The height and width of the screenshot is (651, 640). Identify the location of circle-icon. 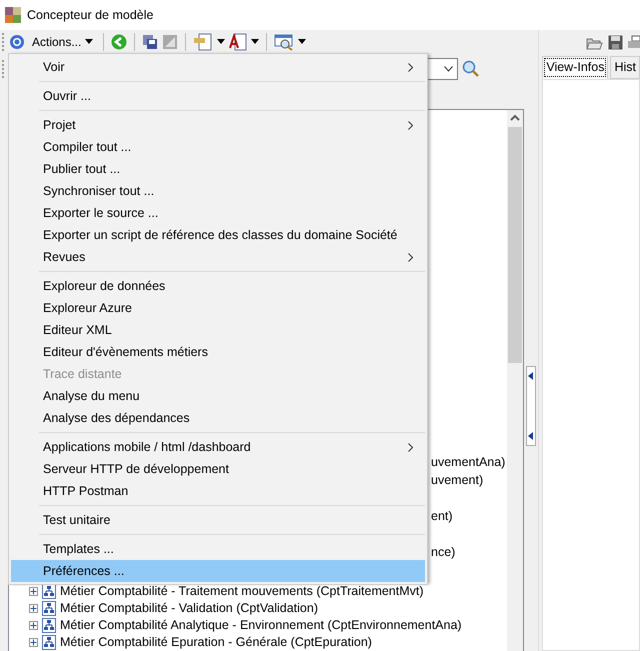
(17, 42).